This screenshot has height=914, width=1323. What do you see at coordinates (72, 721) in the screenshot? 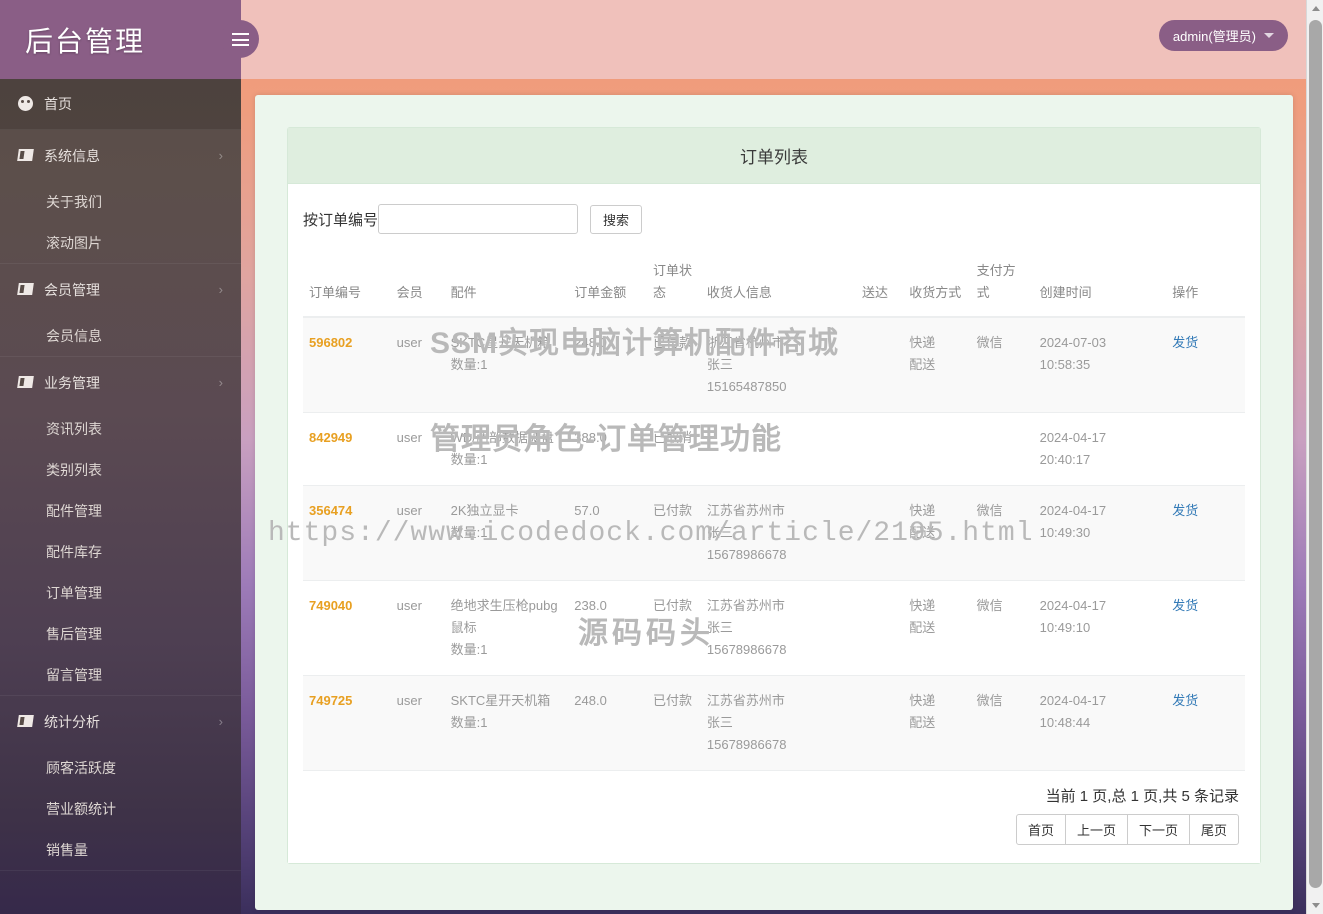
I see `sidebar-group-label-statistics: 统计分析` at bounding box center [72, 721].